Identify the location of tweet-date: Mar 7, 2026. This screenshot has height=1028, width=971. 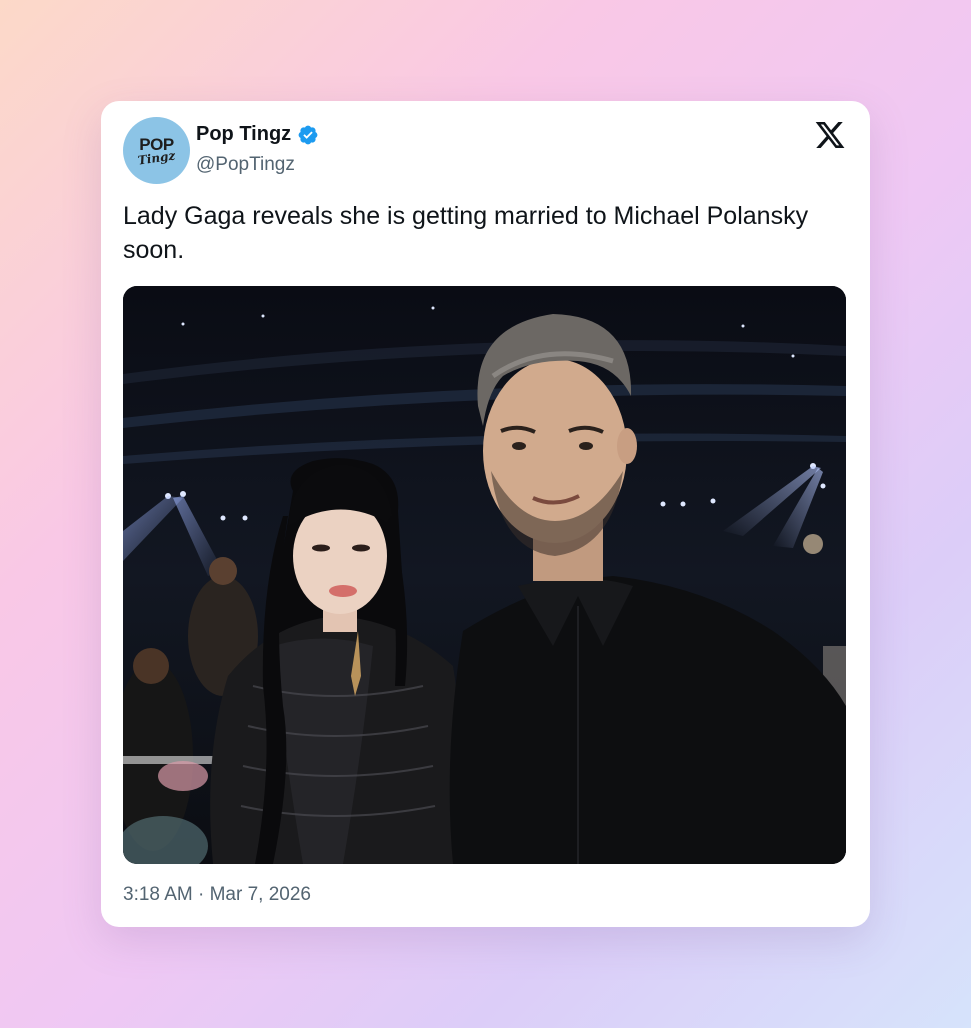
(260, 894).